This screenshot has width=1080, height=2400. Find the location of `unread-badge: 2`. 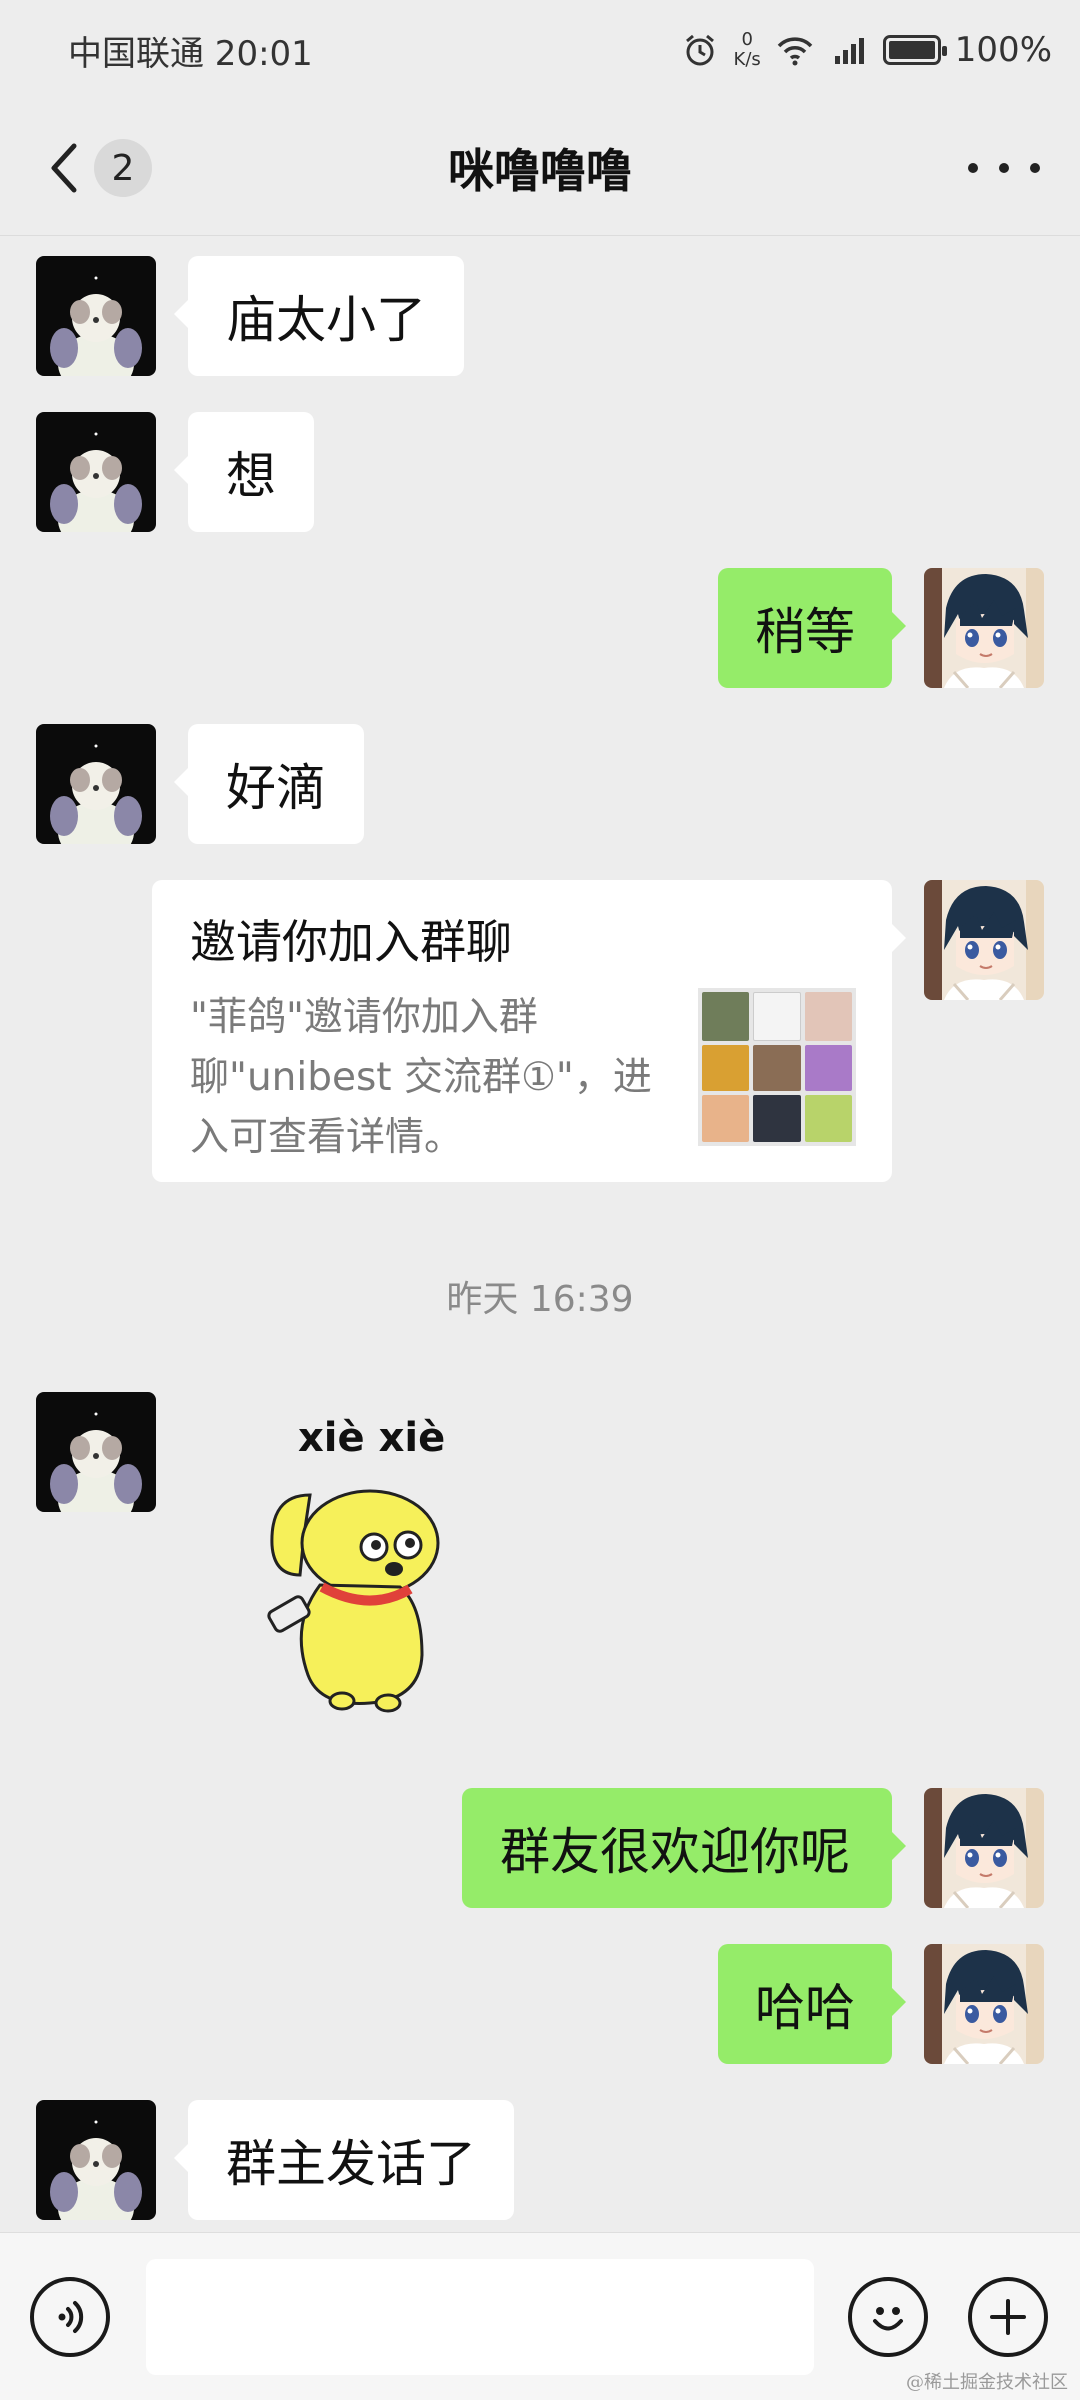

unread-badge: 2 is located at coordinates (123, 168).